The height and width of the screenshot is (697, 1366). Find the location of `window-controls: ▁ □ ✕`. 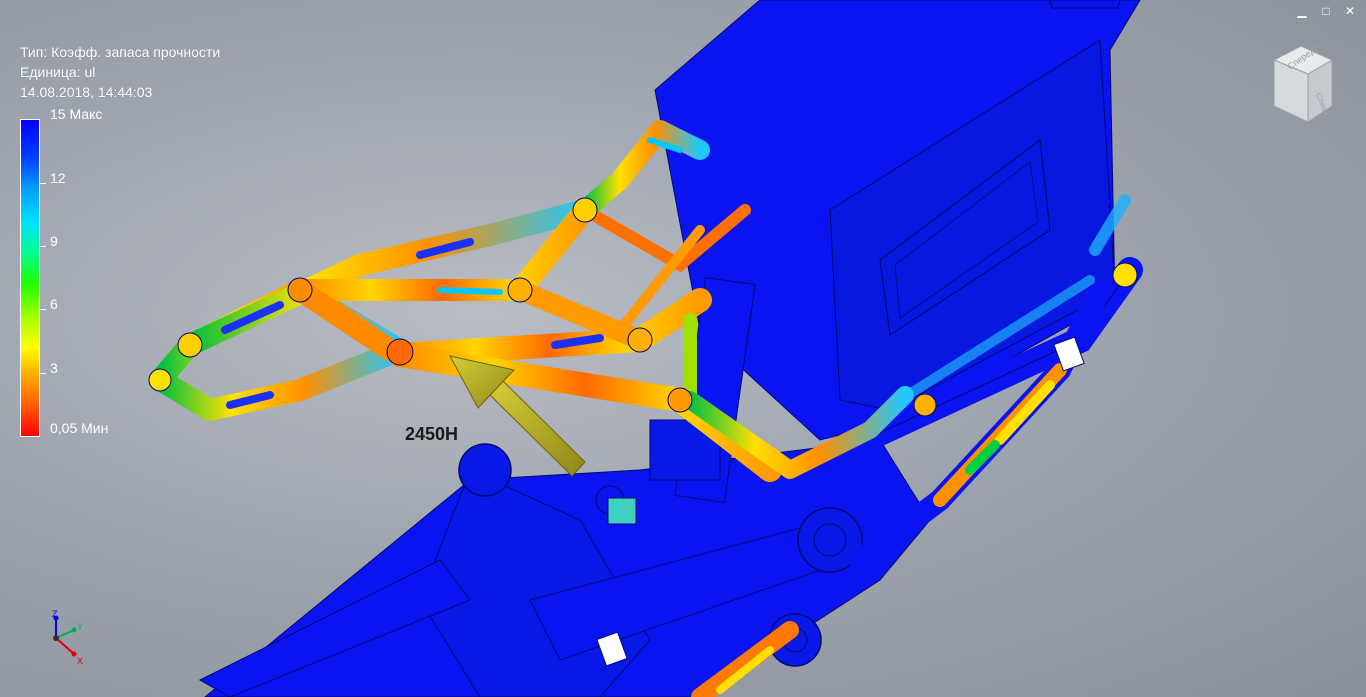

window-controls: ▁ □ ✕ is located at coordinates (1326, 11).